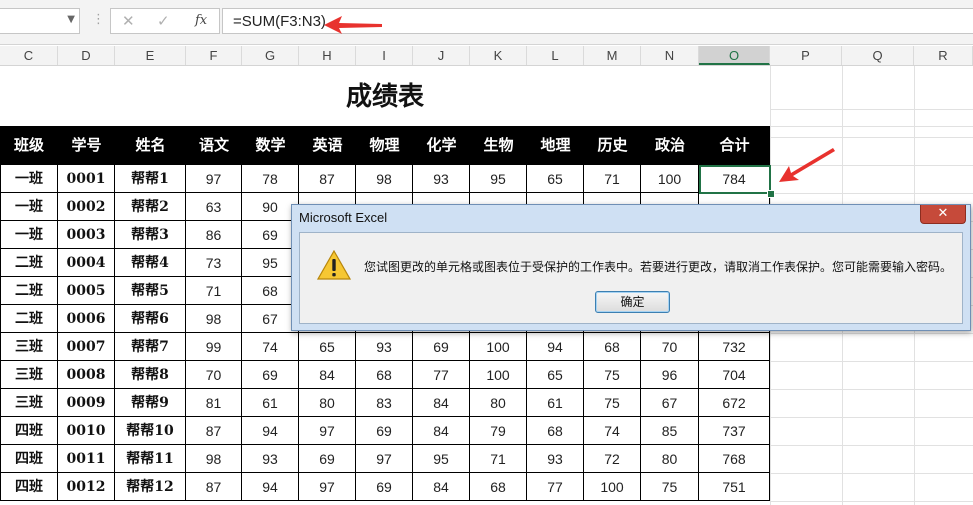  I want to click on table-cell: 帮帮9, so click(150, 403).